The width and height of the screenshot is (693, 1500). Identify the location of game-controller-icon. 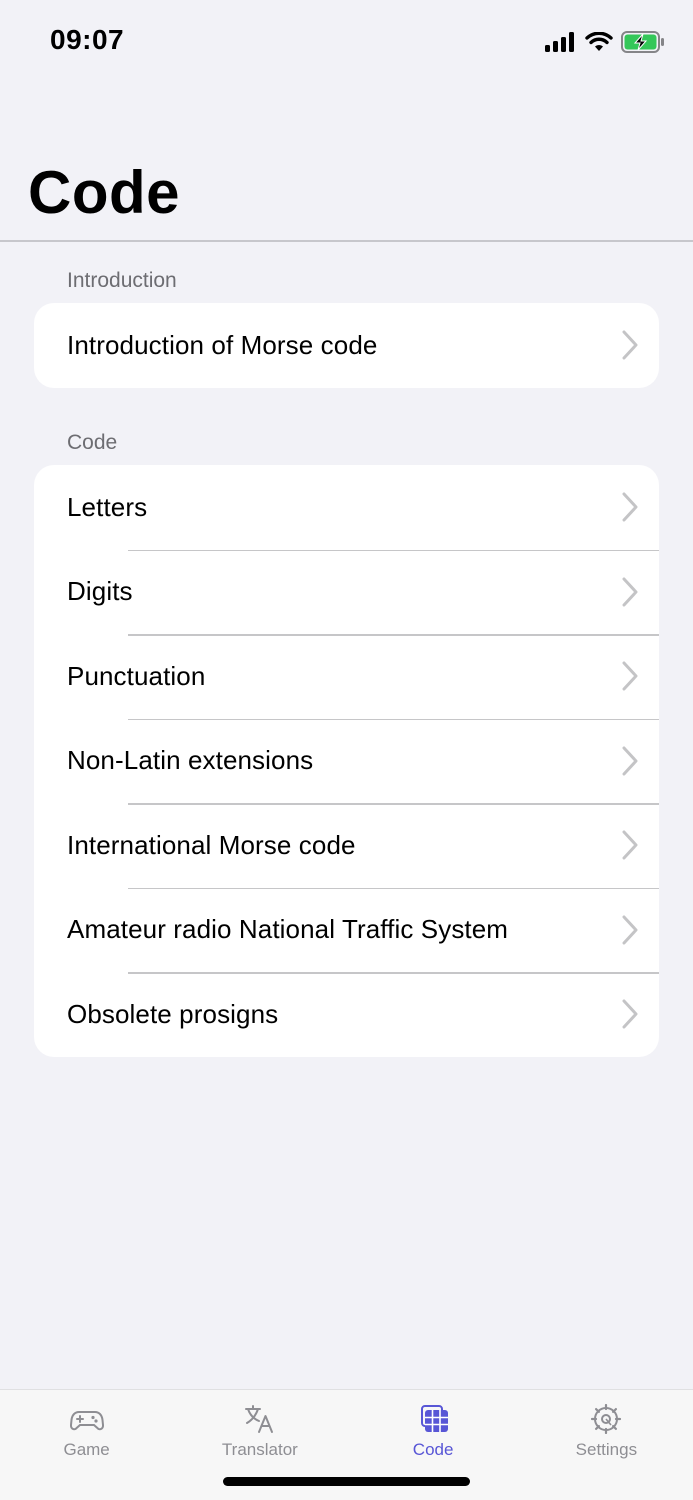
(86, 1421).